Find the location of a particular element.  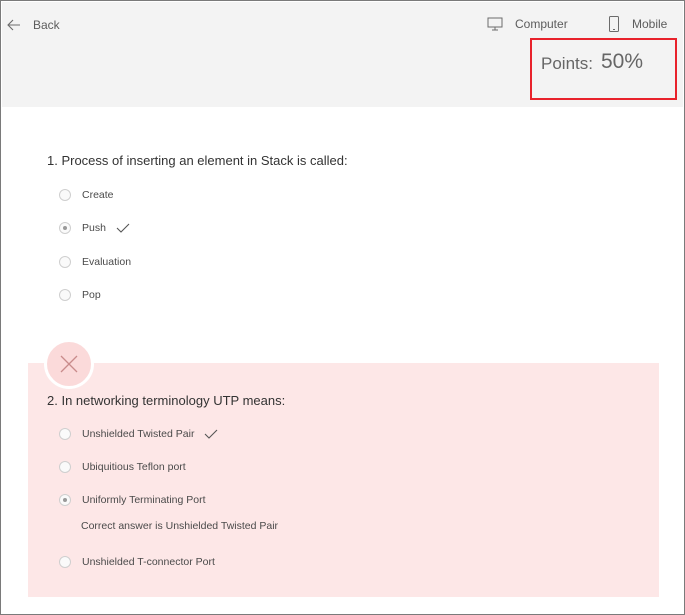

computer-view-button: Computer is located at coordinates (527, 24).